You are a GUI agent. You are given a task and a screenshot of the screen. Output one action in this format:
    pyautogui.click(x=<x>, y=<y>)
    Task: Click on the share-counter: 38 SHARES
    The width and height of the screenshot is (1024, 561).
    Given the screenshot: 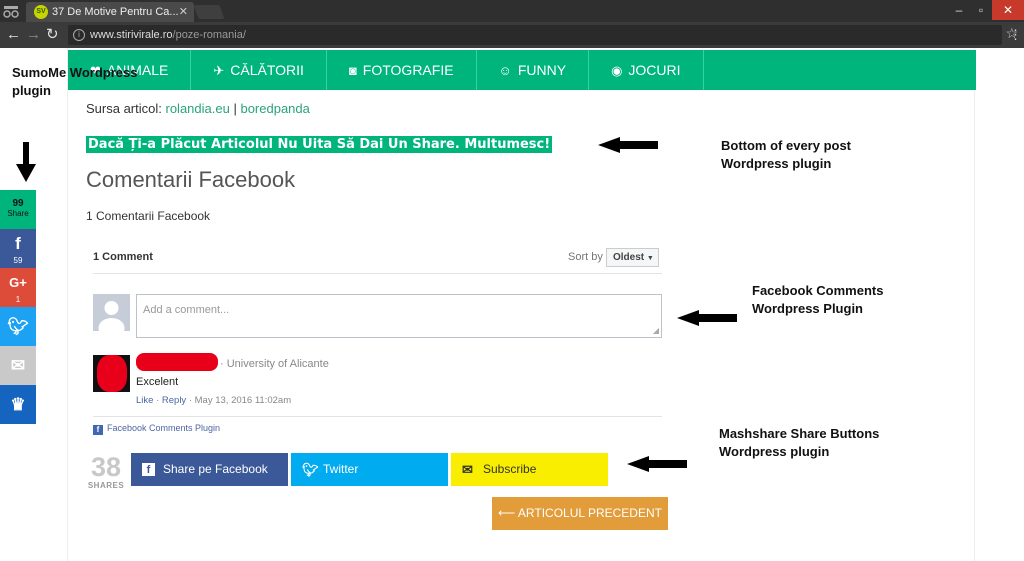 What is the action you would take?
    pyautogui.click(x=106, y=471)
    